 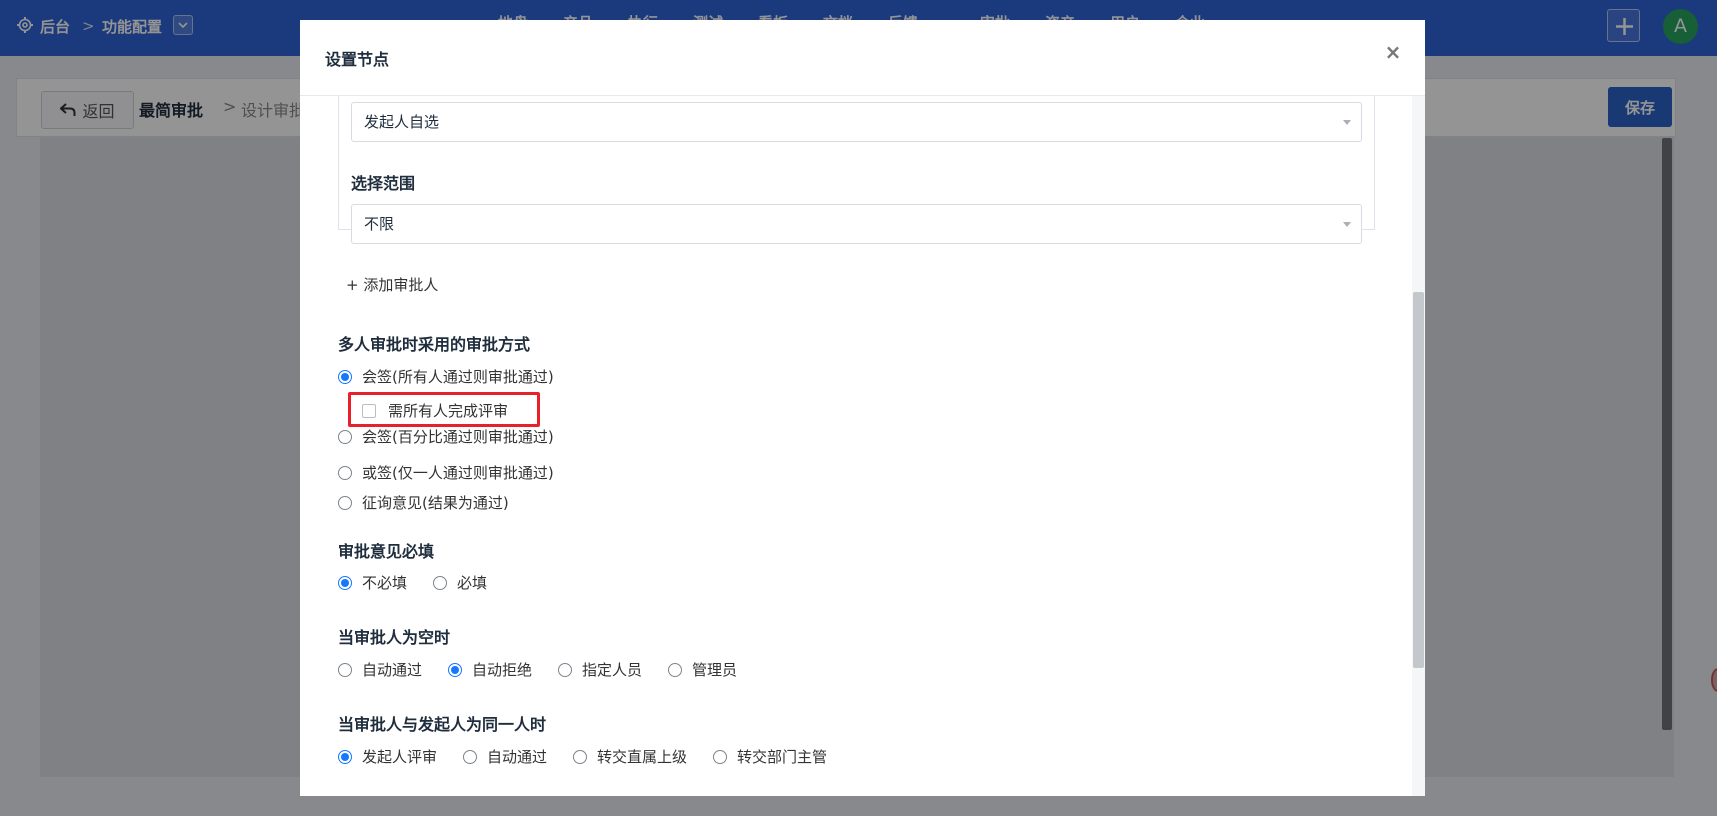 I want to click on option-label: 不必填, so click(x=385, y=583).